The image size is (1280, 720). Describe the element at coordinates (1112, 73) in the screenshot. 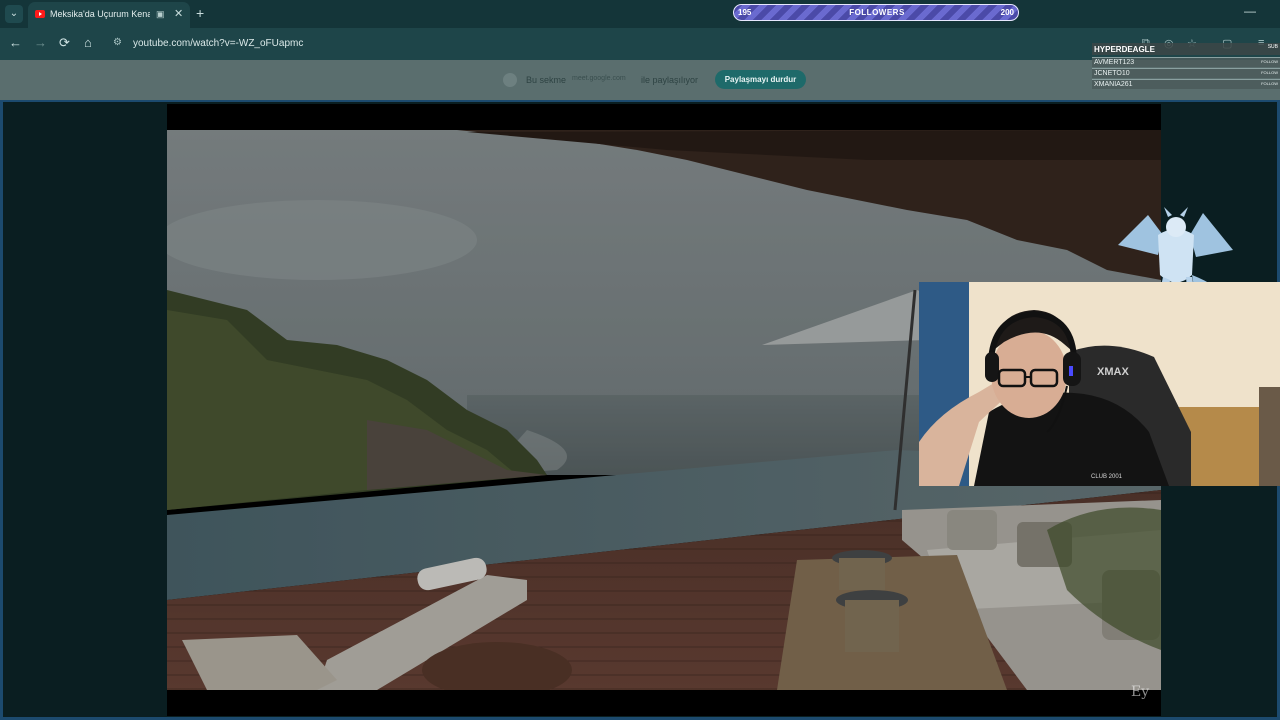

I see `follower-name: JCNETO10` at that location.